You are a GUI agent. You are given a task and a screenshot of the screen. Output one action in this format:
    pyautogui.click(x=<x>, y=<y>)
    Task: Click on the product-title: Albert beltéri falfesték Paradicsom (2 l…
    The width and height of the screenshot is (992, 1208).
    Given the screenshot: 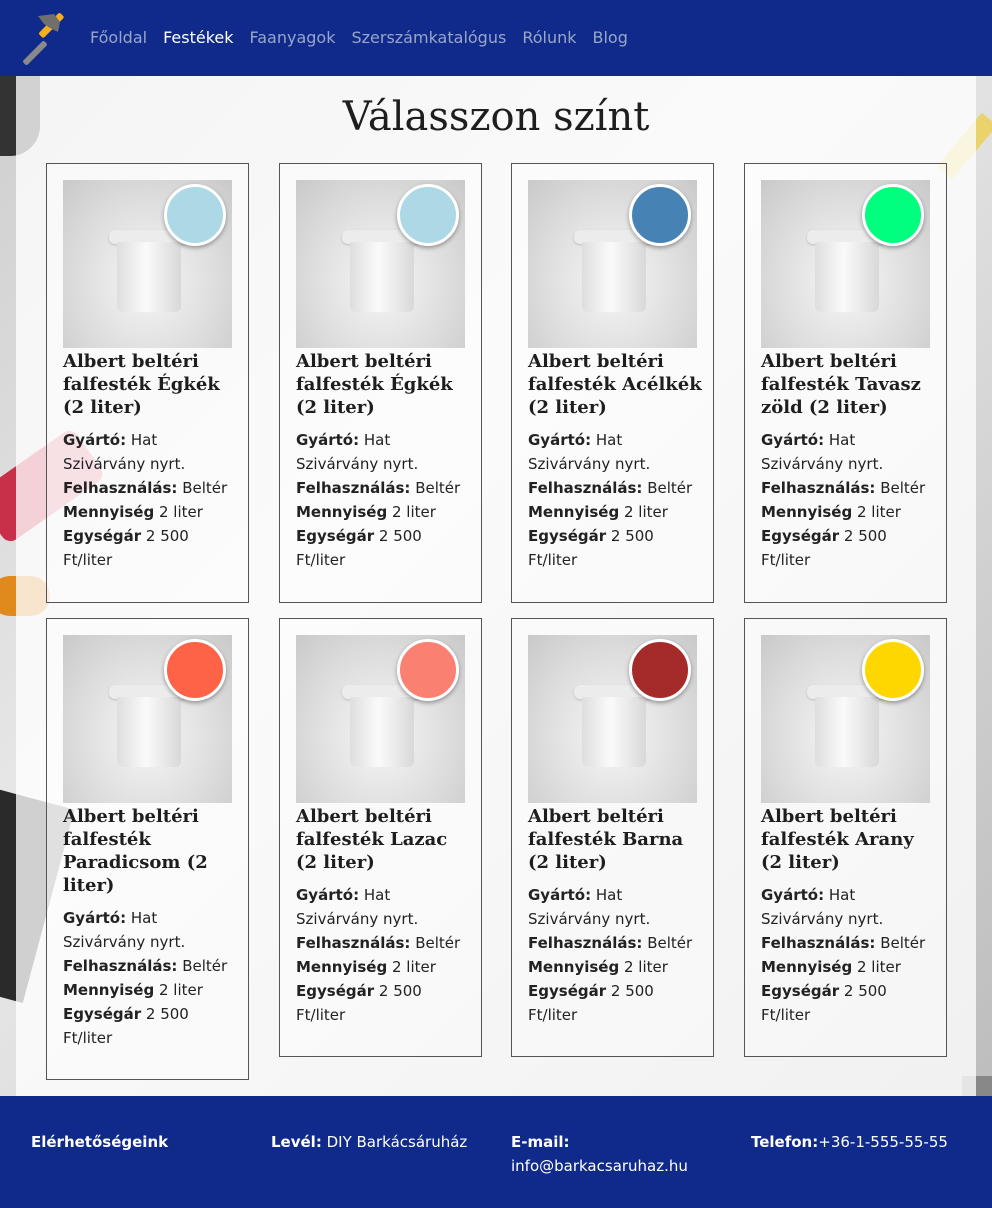 What is the action you would take?
    pyautogui.click(x=150, y=851)
    